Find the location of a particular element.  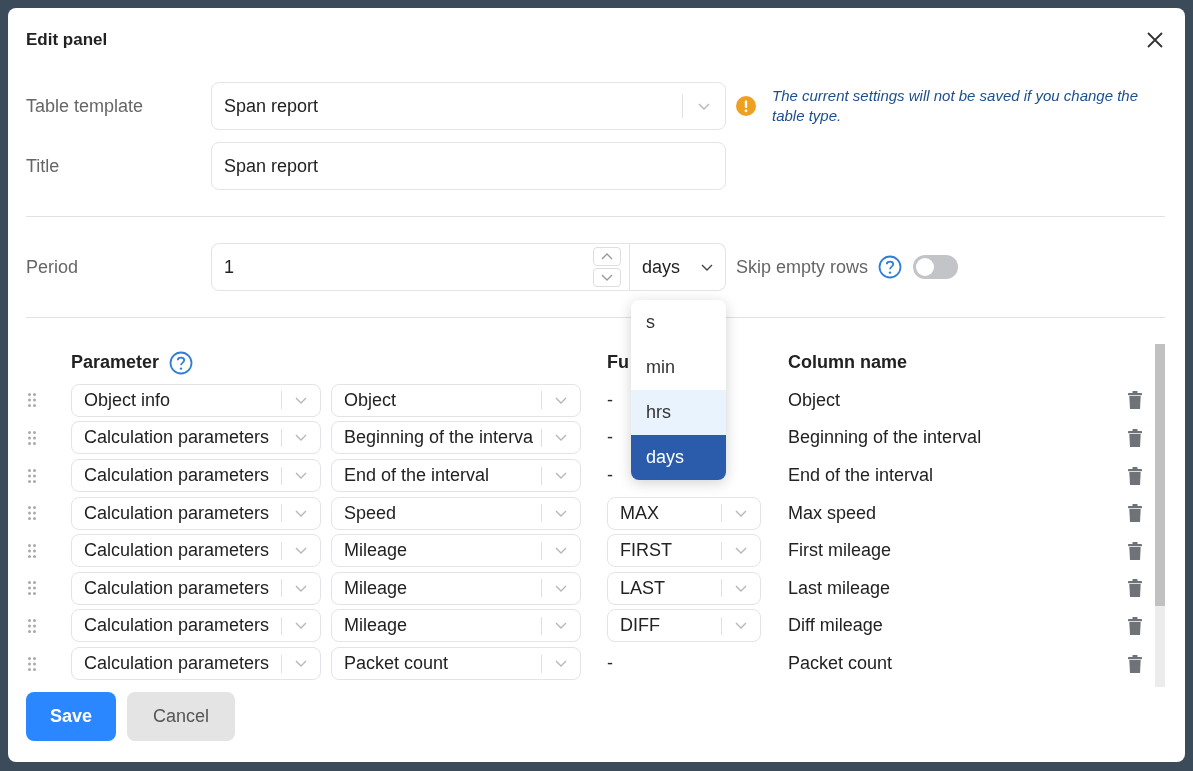

function-dropdown: FIRST is located at coordinates (684, 551).